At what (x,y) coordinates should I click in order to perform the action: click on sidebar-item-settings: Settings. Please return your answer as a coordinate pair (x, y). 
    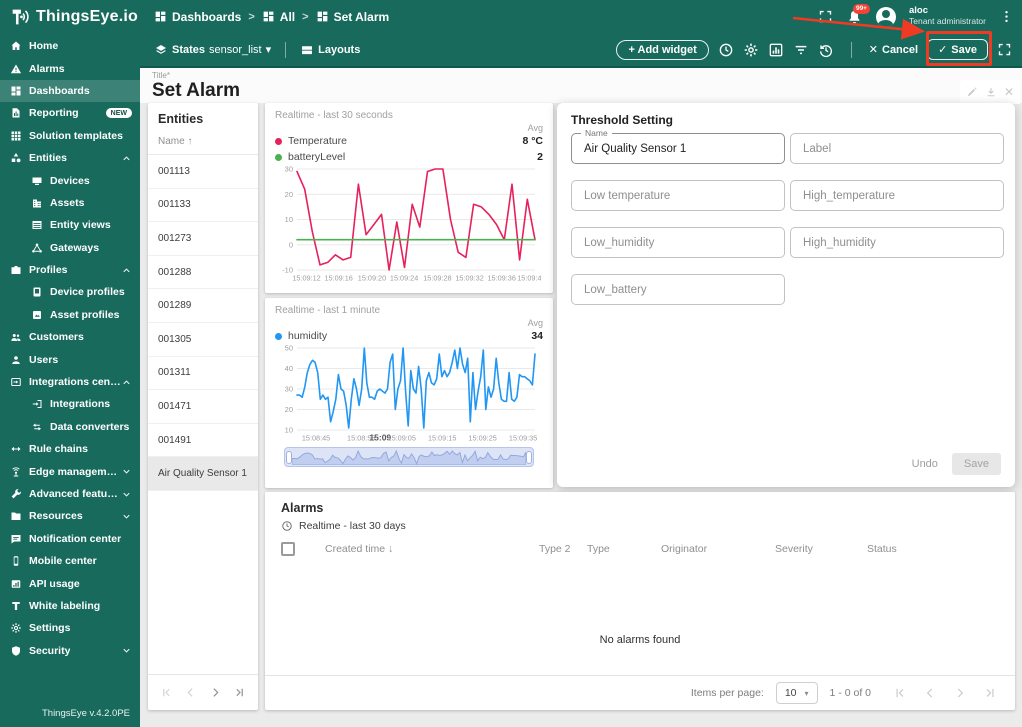
    Looking at the image, I should click on (70, 628).